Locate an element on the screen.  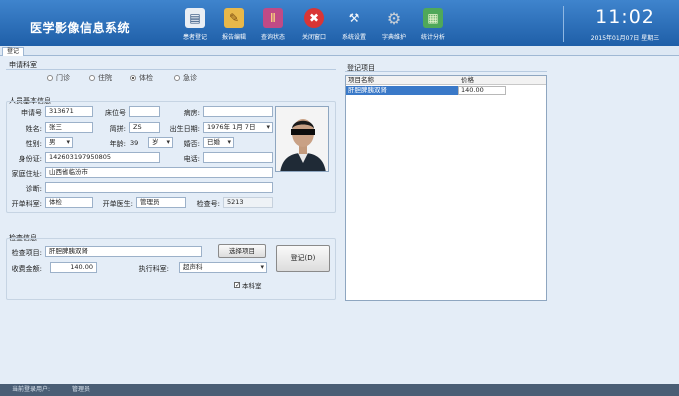
toolbar-close-window: ✖ 关闭窗口 is located at coordinates (314, 24).